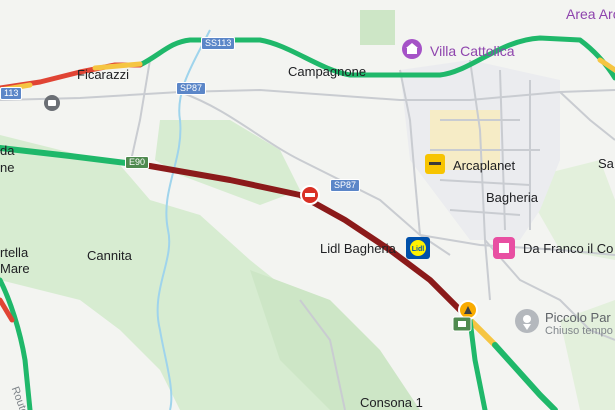 Image resolution: width=615 pixels, height=410 pixels. What do you see at coordinates (472, 51) in the screenshot?
I see `place-villa-cattolica: Villa Cattolica` at bounding box center [472, 51].